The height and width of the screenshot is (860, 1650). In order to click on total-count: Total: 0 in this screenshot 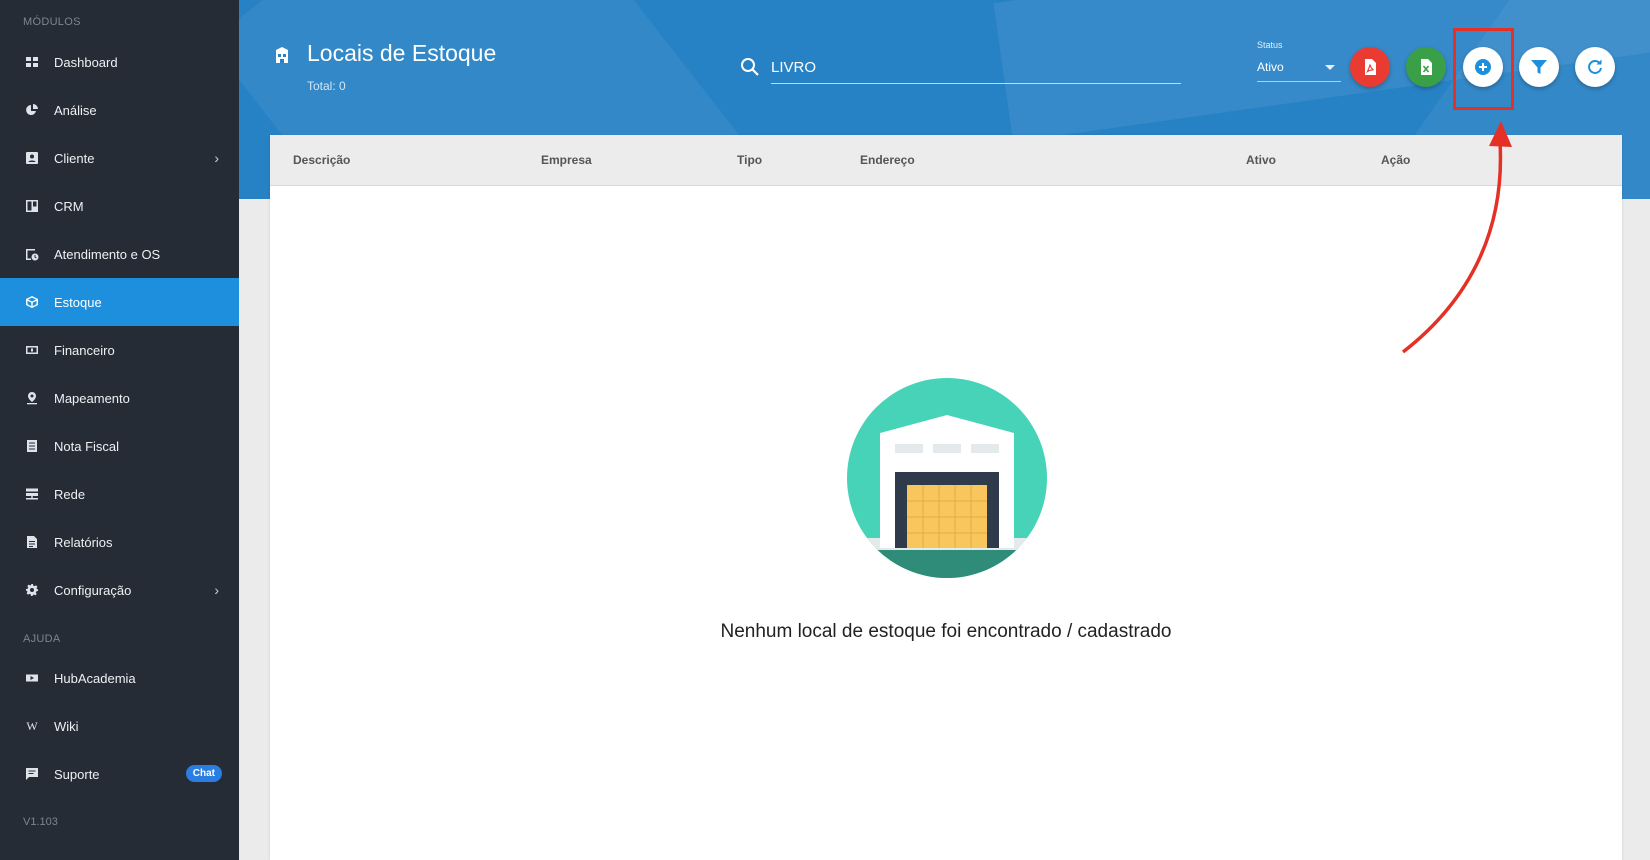, I will do `click(326, 86)`.